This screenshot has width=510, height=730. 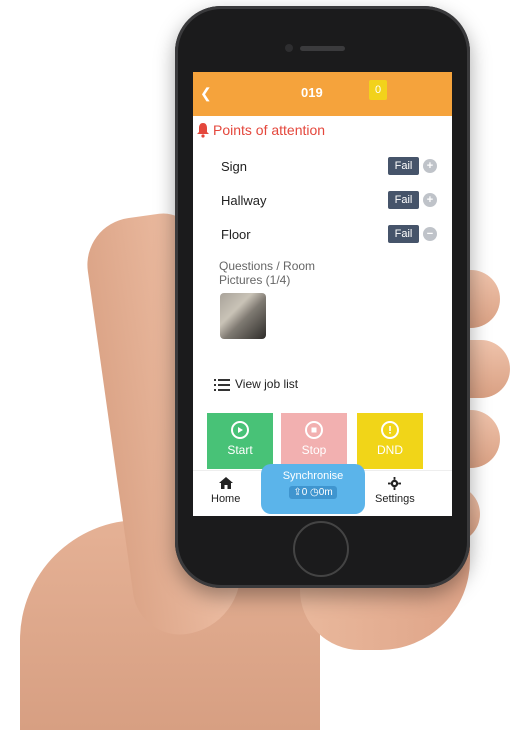 I want to click on questions-pictures-label: Questions / Room Pictures (1/4), so click(x=267, y=273).